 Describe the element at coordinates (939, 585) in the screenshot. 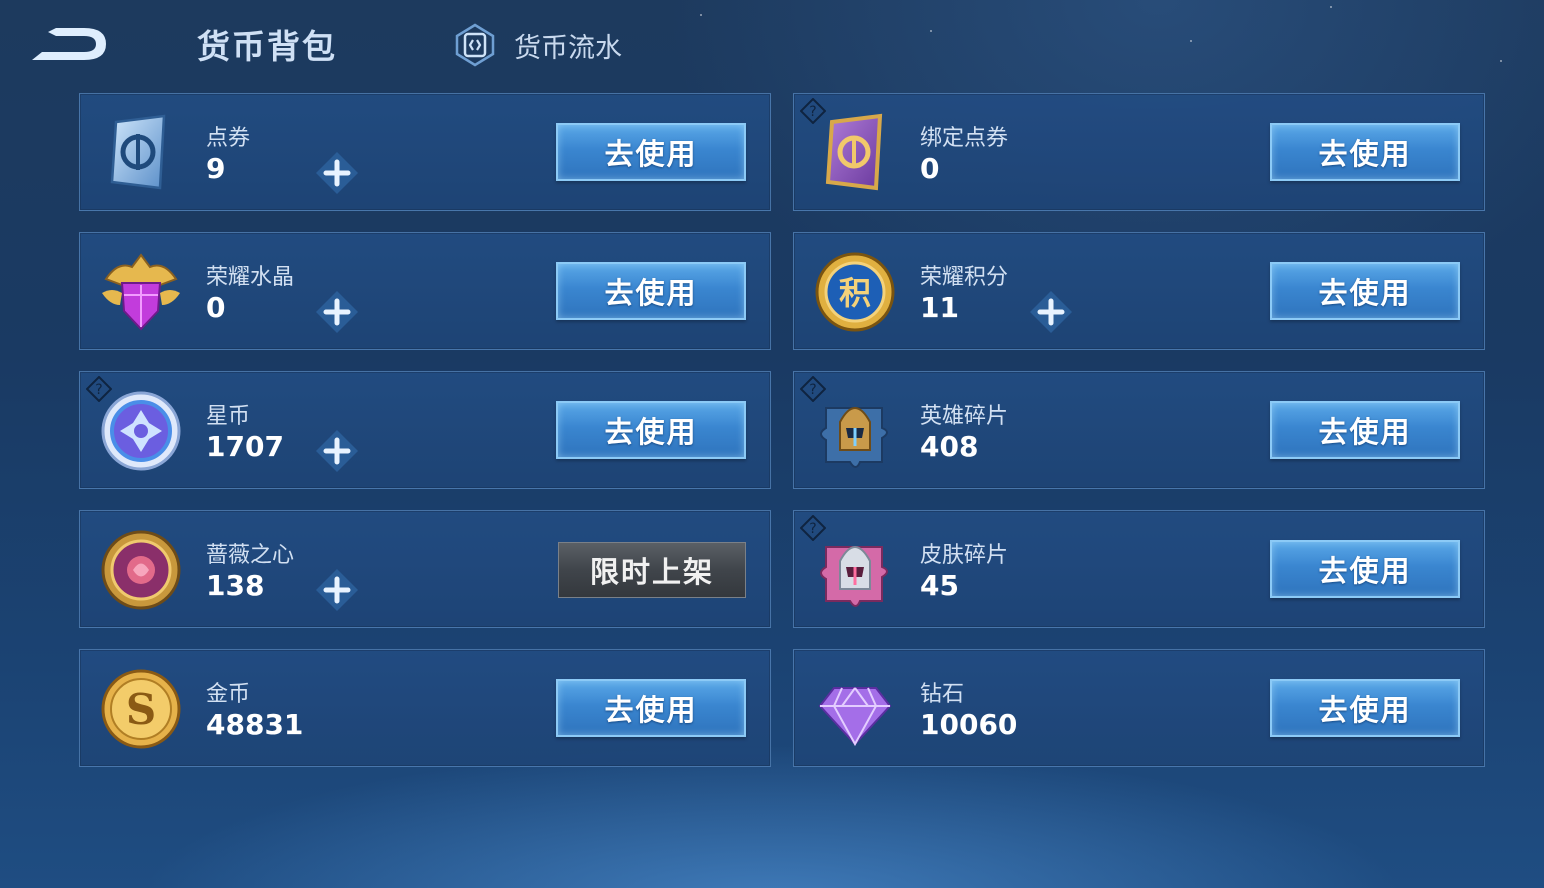

I see `currency-amount: 45` at that location.